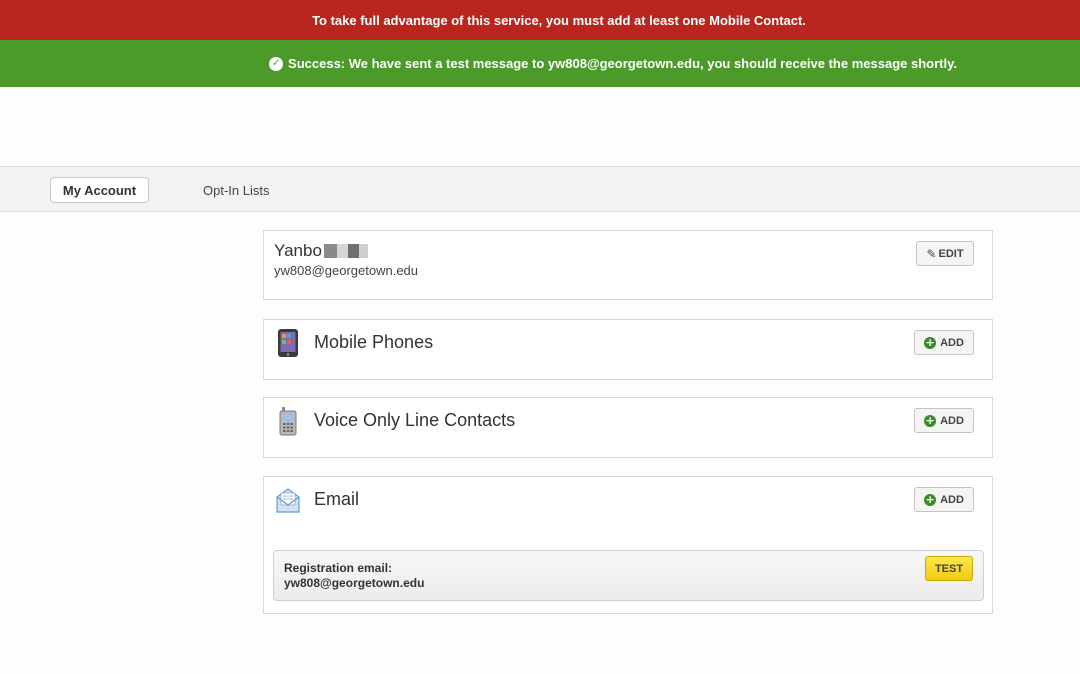 This screenshot has width=1080, height=674. I want to click on edit-button: ✎ EDIT, so click(945, 253).